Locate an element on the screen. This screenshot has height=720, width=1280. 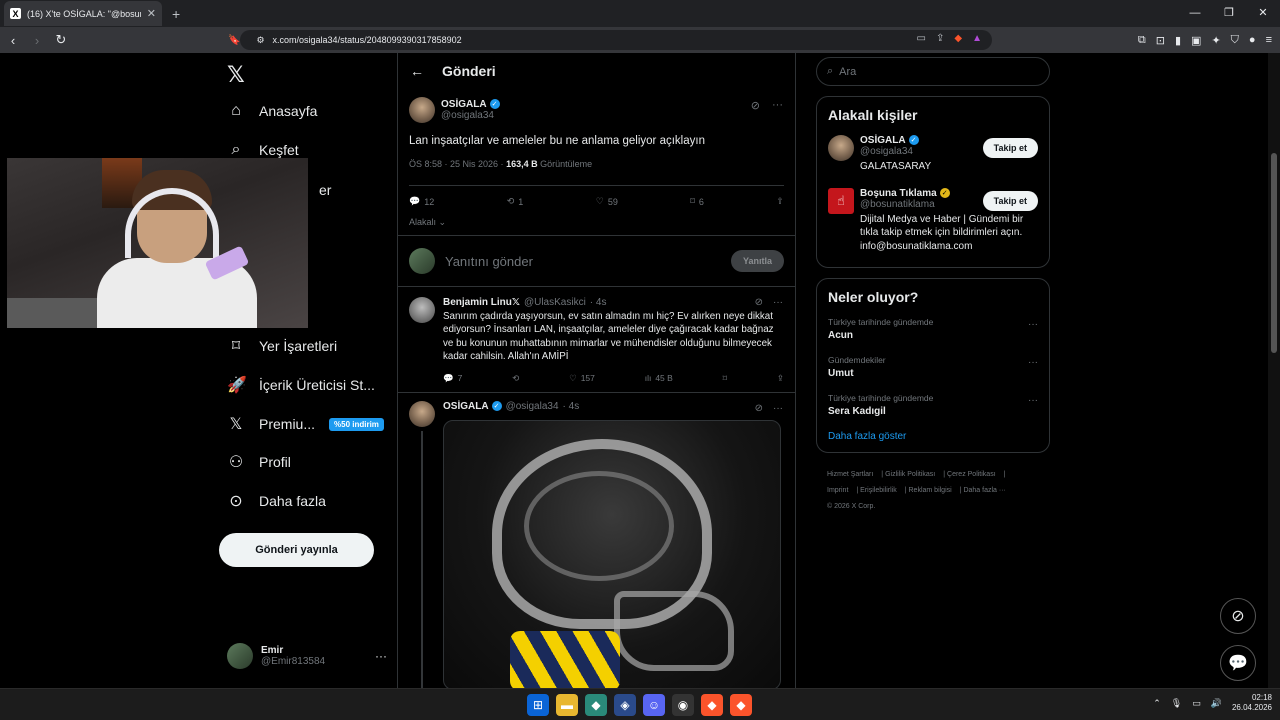
mic-icon: 🎙 is located at coordinates (1176, 703).